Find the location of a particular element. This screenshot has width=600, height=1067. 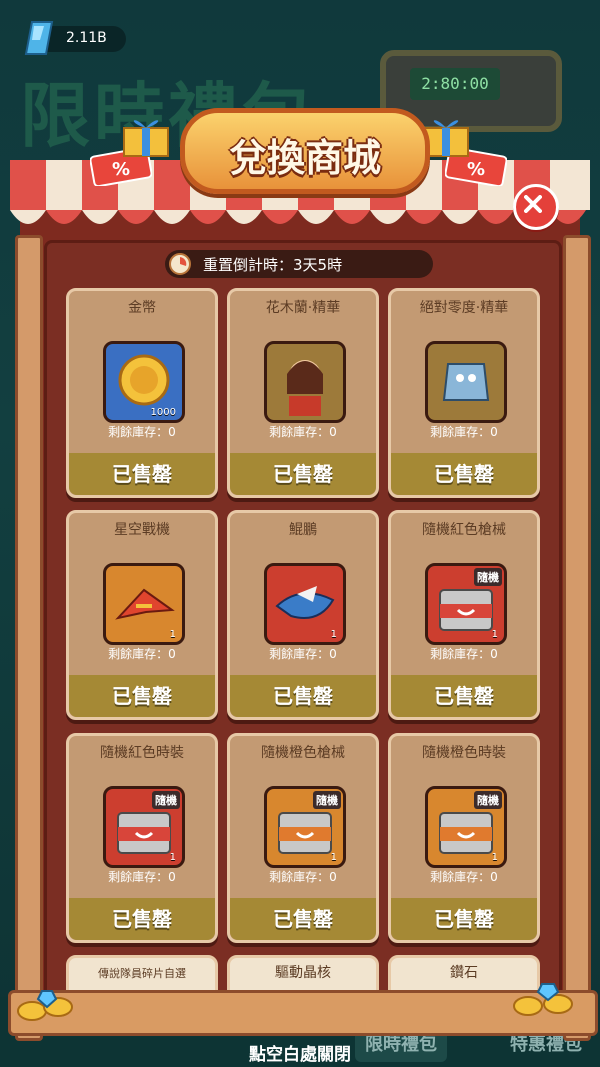

item-name: 傳說隊員碎片自選 is located at coordinates (142, 973).